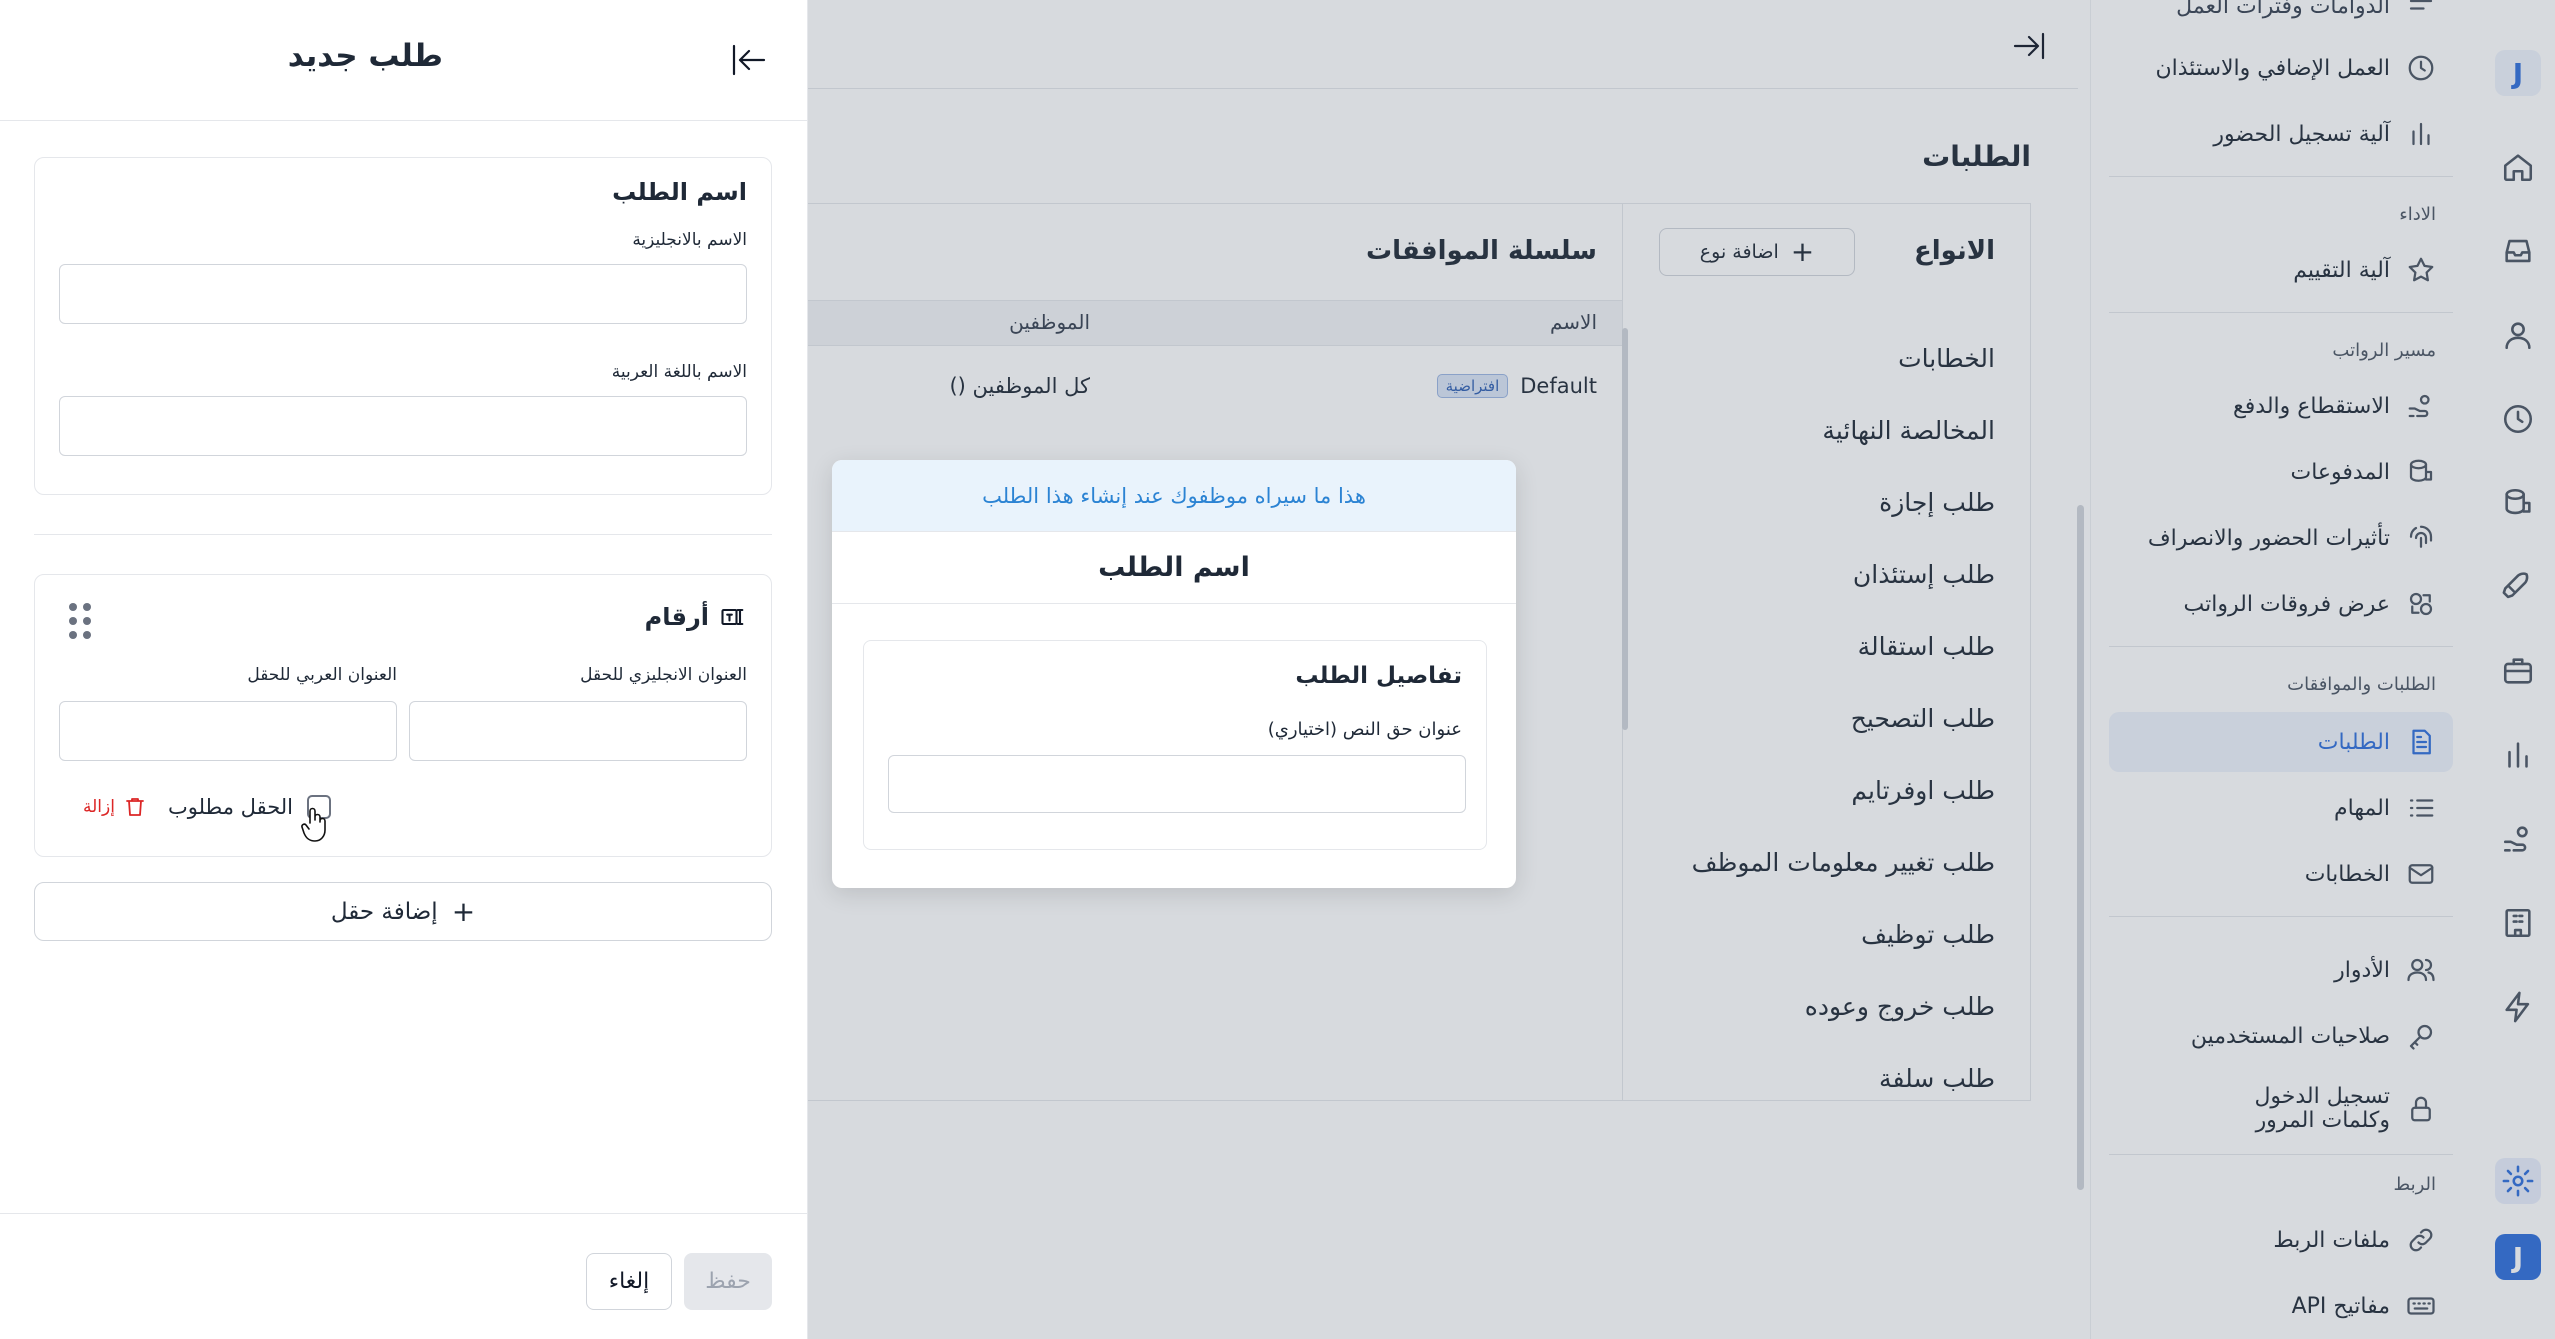 The height and width of the screenshot is (1339, 2555). I want to click on field-ar-title-label: العنوان العربي للحقل, so click(322, 675).